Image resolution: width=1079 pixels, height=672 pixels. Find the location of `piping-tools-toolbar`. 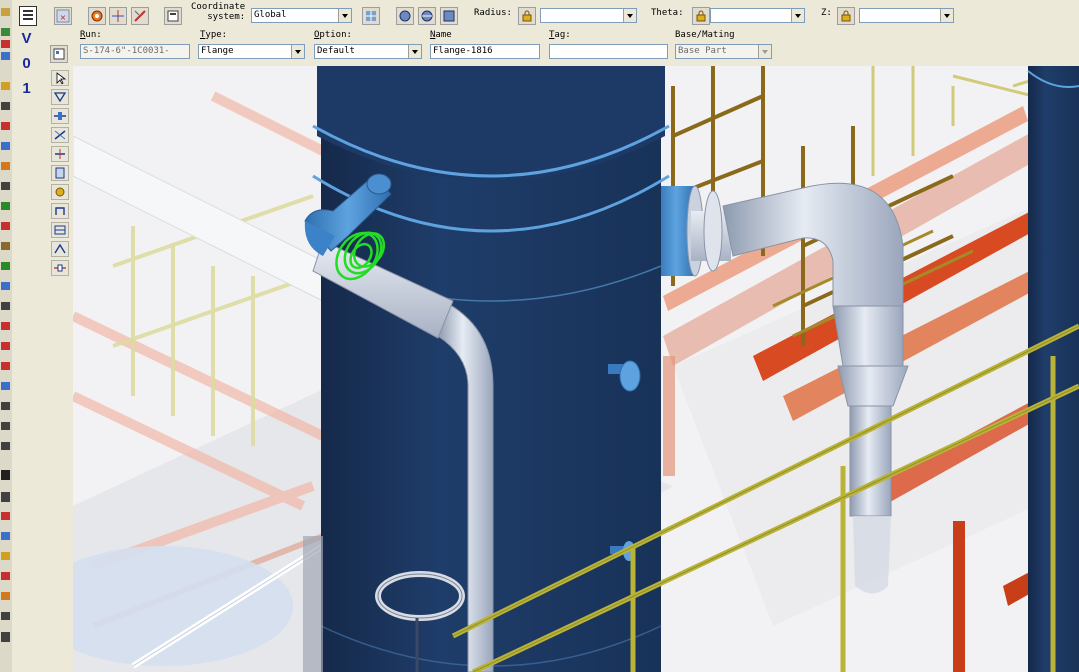

piping-tools-toolbar is located at coordinates (57, 369).